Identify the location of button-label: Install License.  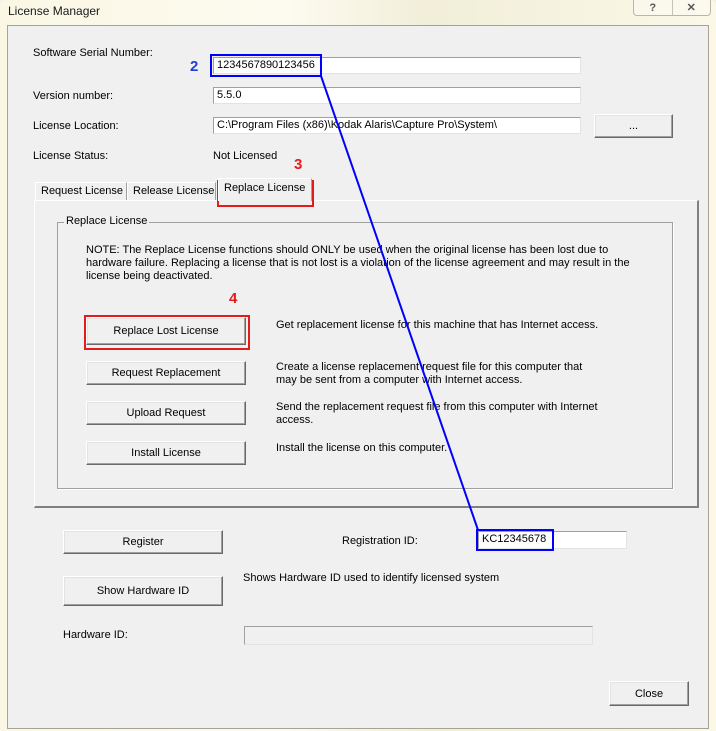
(166, 453).